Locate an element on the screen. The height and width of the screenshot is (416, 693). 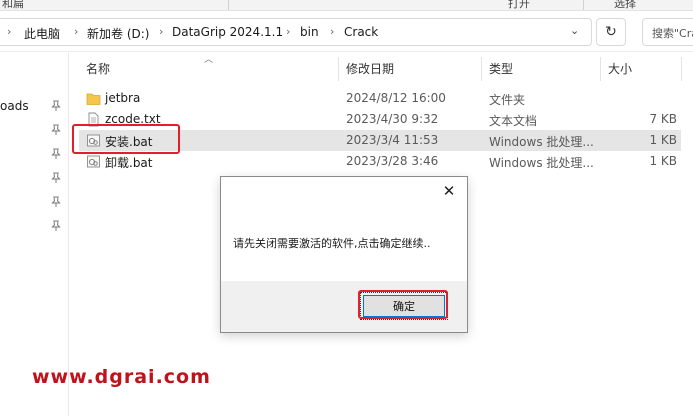
chevron-down-icon: ⌄ is located at coordinates (574, 30).